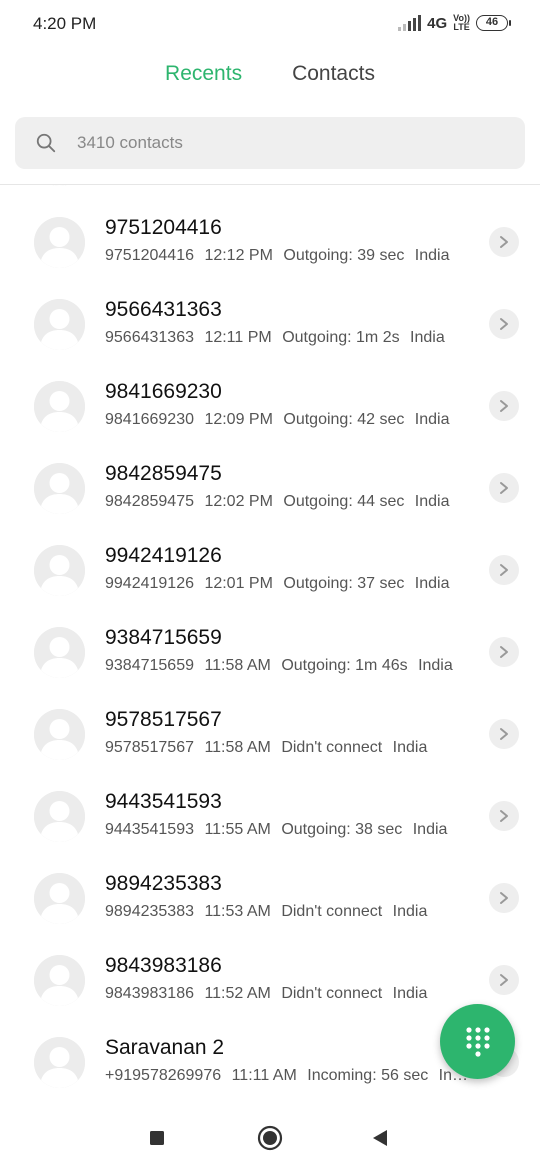 The width and height of the screenshot is (540, 1170). I want to click on volte-icon: Vo)) LTE, so click(461, 23).